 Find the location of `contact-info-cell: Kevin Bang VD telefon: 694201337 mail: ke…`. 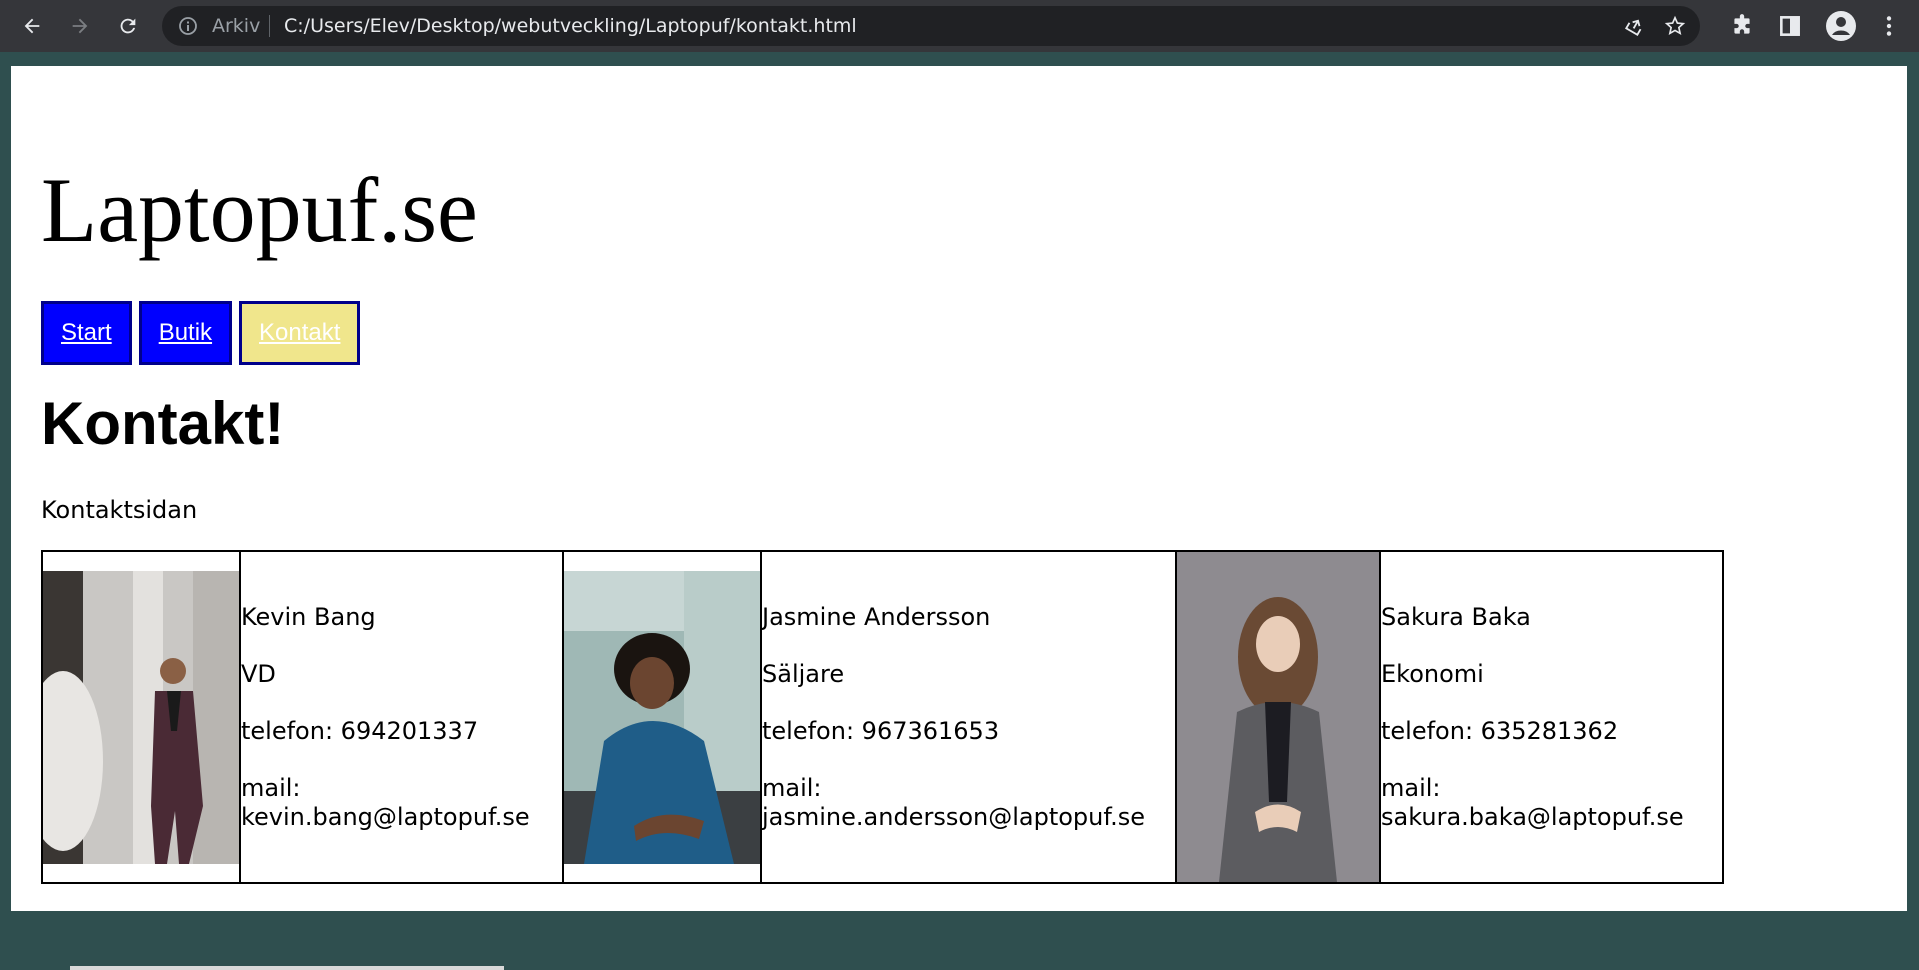

contact-info-cell: Kevin Bang VD telefon: 694201337 mail: ke… is located at coordinates (401, 717).